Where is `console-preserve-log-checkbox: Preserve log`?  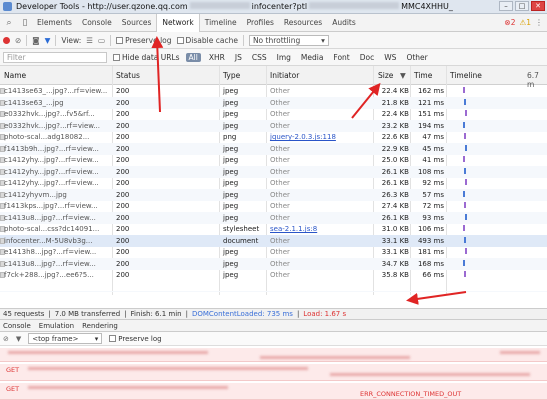
console-preserve-log-checkbox: Preserve log is located at coordinates (135, 339).